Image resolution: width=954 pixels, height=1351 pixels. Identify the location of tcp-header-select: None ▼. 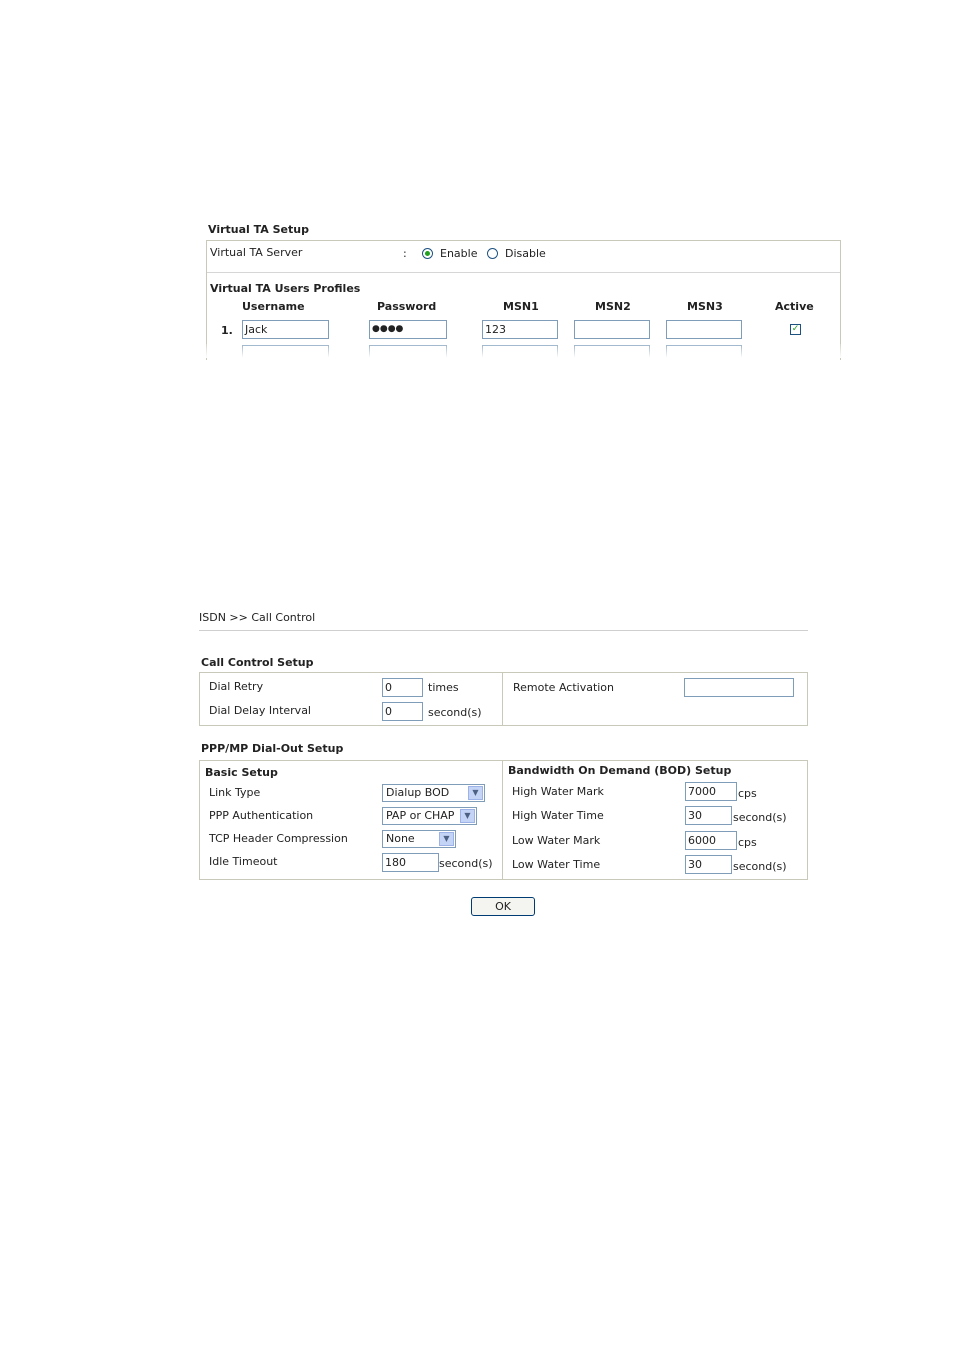
(419, 839).